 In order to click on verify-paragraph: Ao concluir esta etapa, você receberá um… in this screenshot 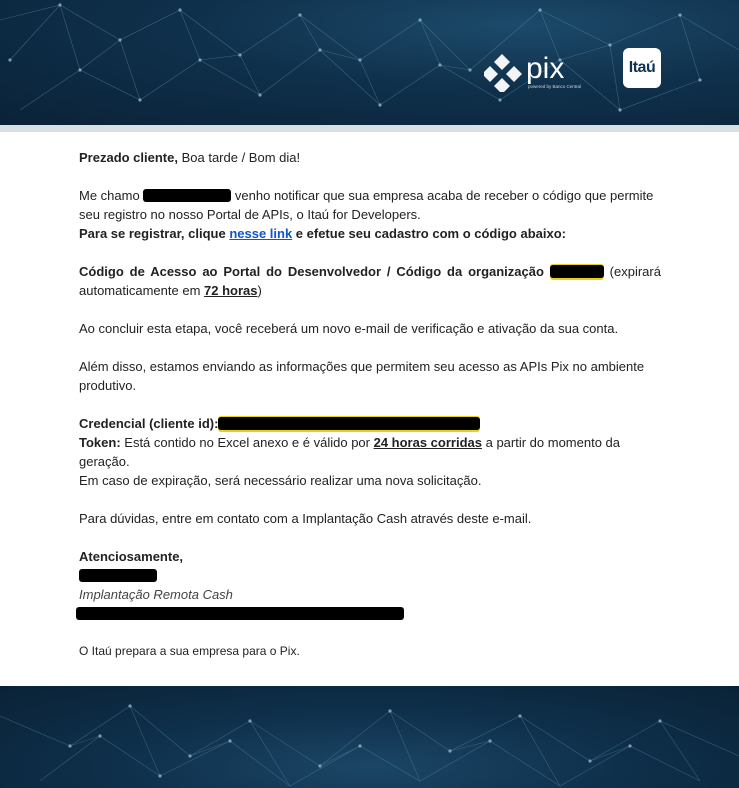, I will do `click(349, 328)`.